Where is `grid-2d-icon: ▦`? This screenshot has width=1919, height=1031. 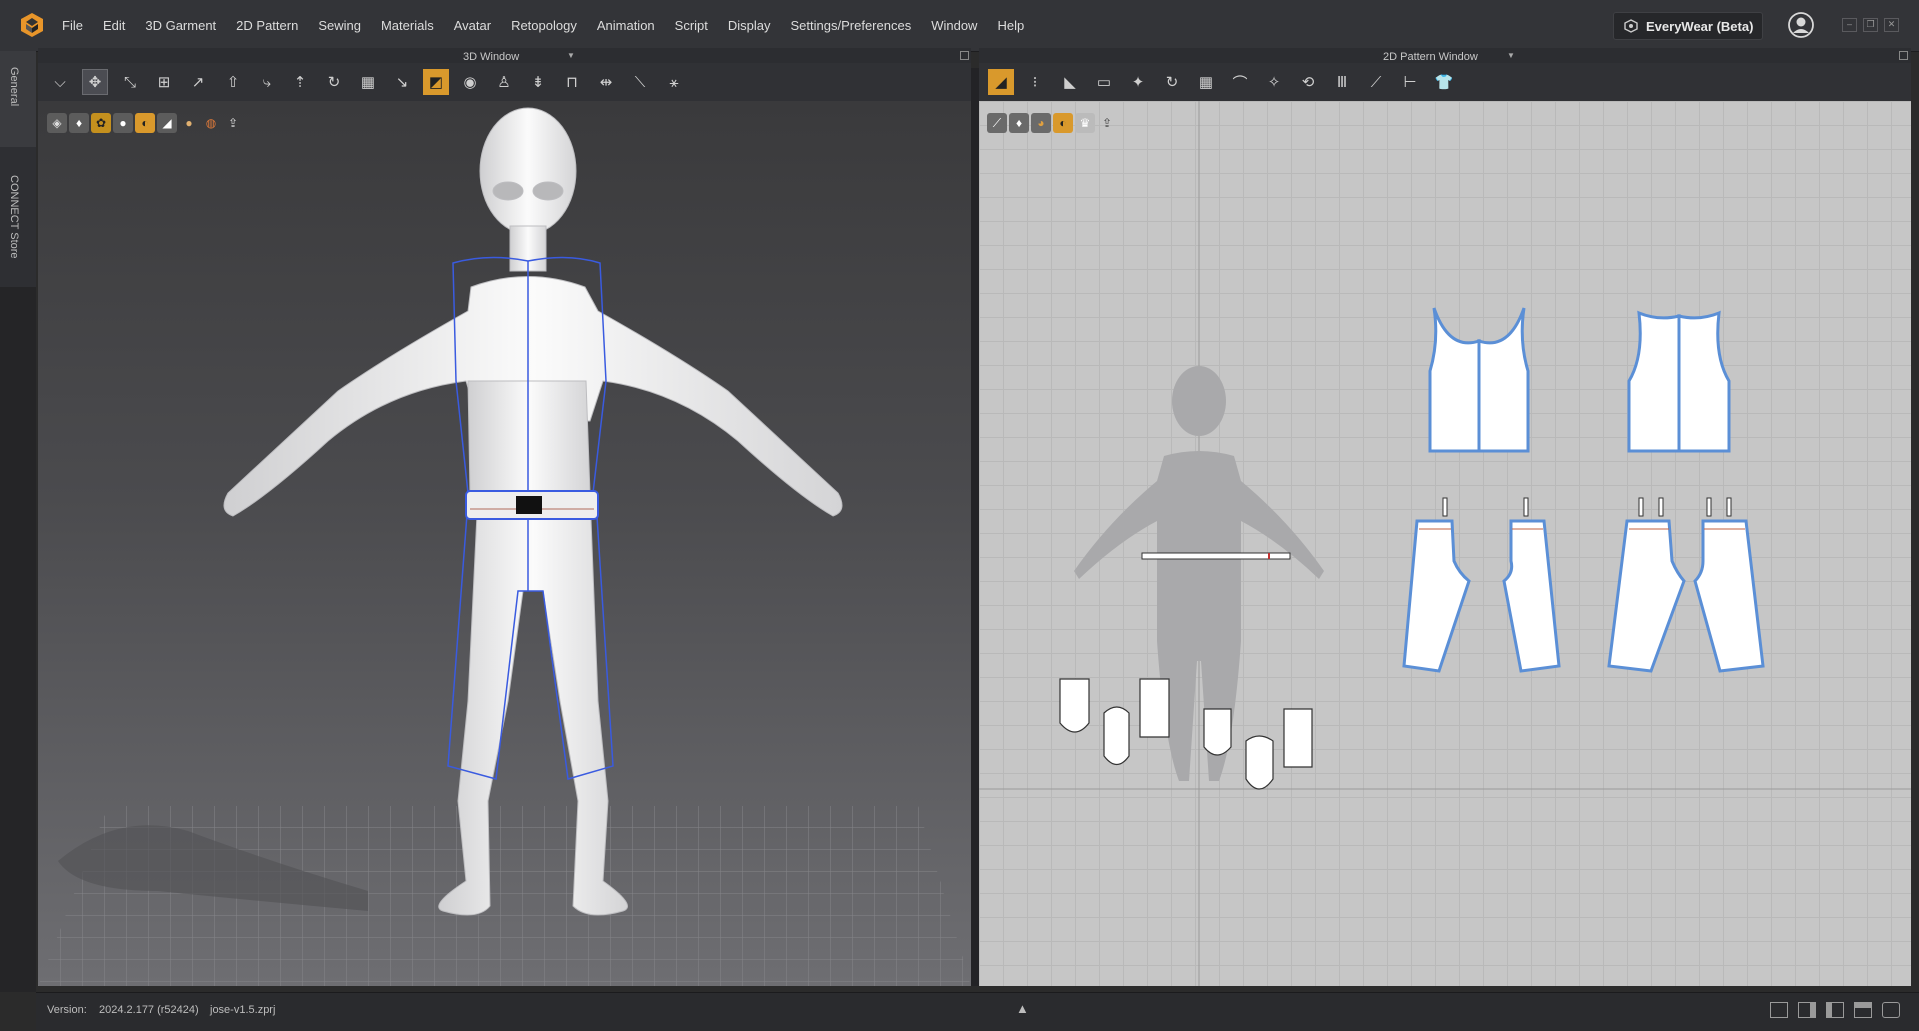 grid-2d-icon: ▦ is located at coordinates (1206, 82).